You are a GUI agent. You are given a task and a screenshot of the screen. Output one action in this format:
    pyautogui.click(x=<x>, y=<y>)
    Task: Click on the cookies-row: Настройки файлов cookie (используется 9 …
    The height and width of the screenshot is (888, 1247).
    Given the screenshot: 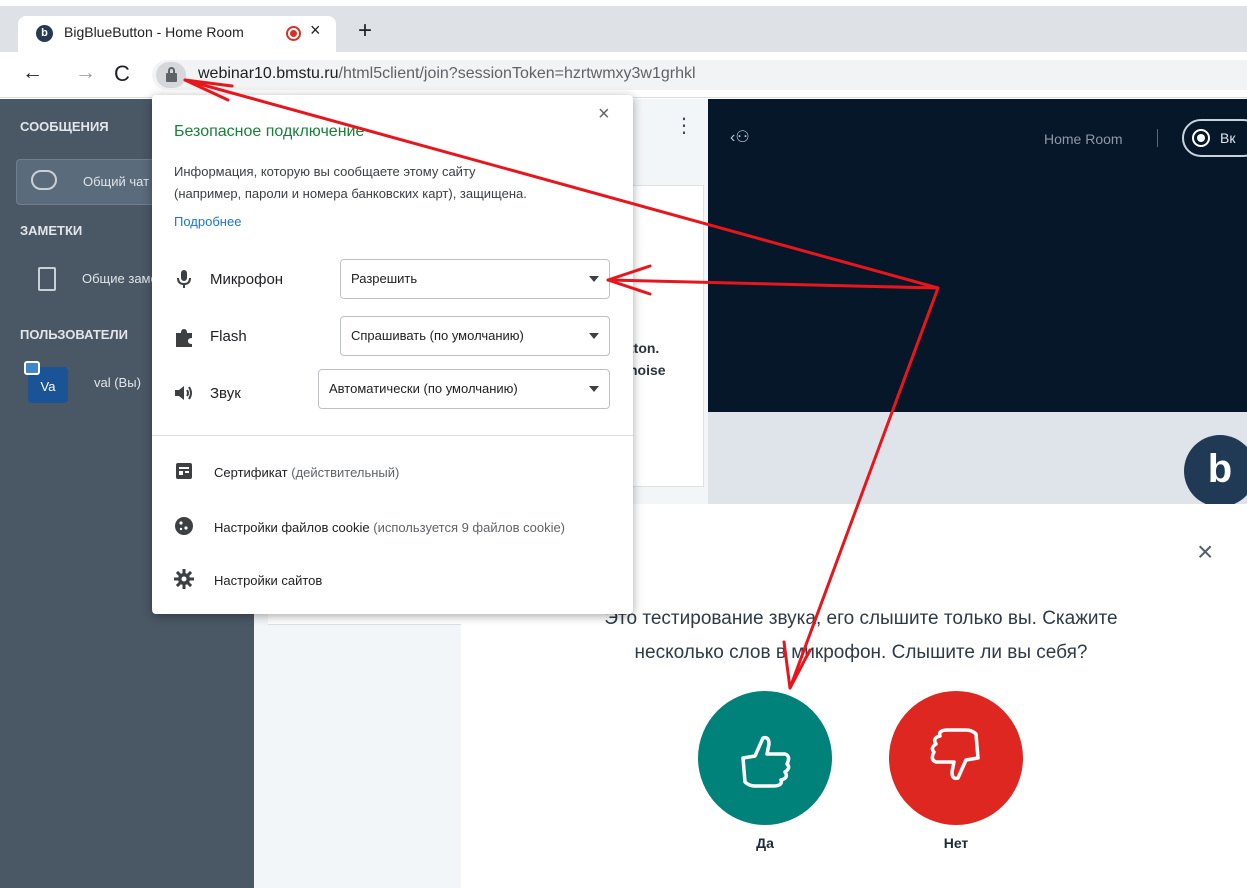 What is the action you would take?
    pyautogui.click(x=411, y=527)
    